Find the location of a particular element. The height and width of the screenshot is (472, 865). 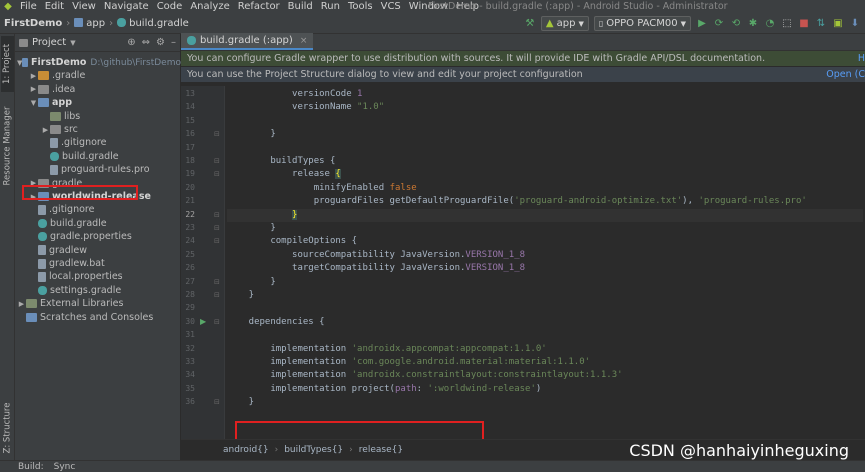

attach-debugger-icon: ⬚ is located at coordinates (787, 24).